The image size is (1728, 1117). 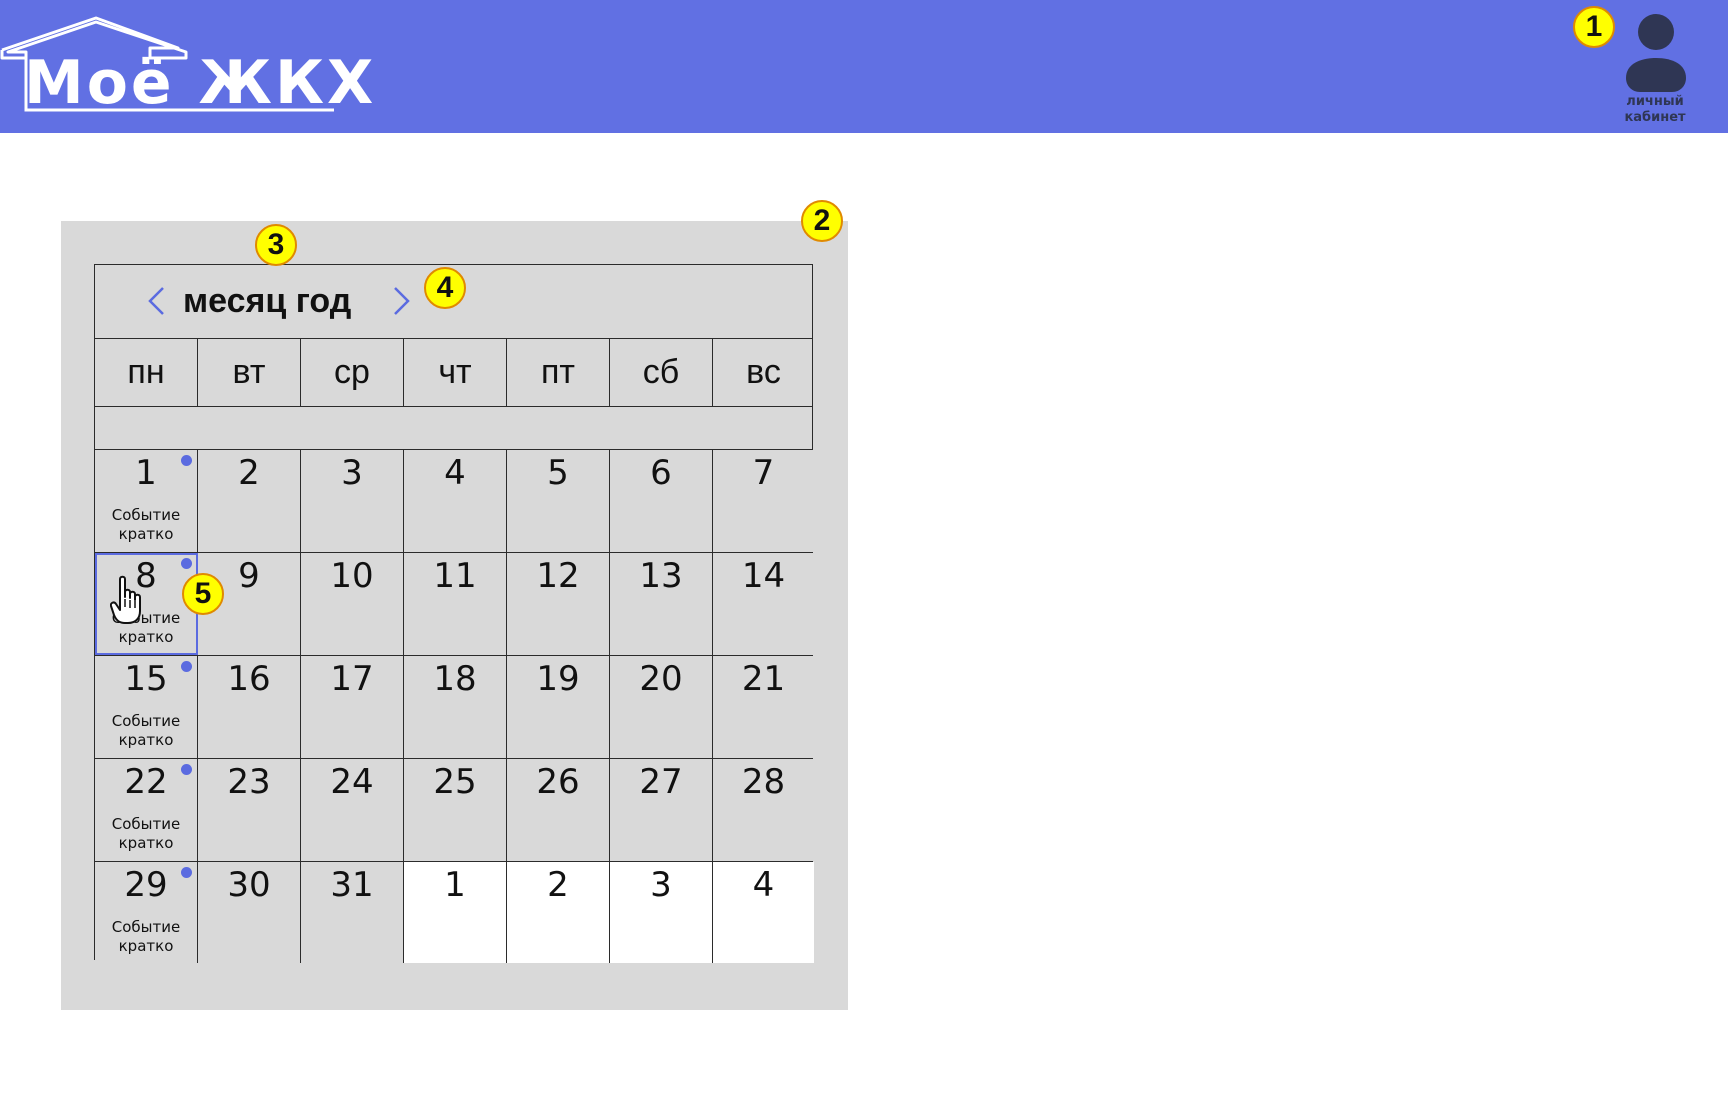 I want to click on day-cell: 25, so click(x=455, y=810).